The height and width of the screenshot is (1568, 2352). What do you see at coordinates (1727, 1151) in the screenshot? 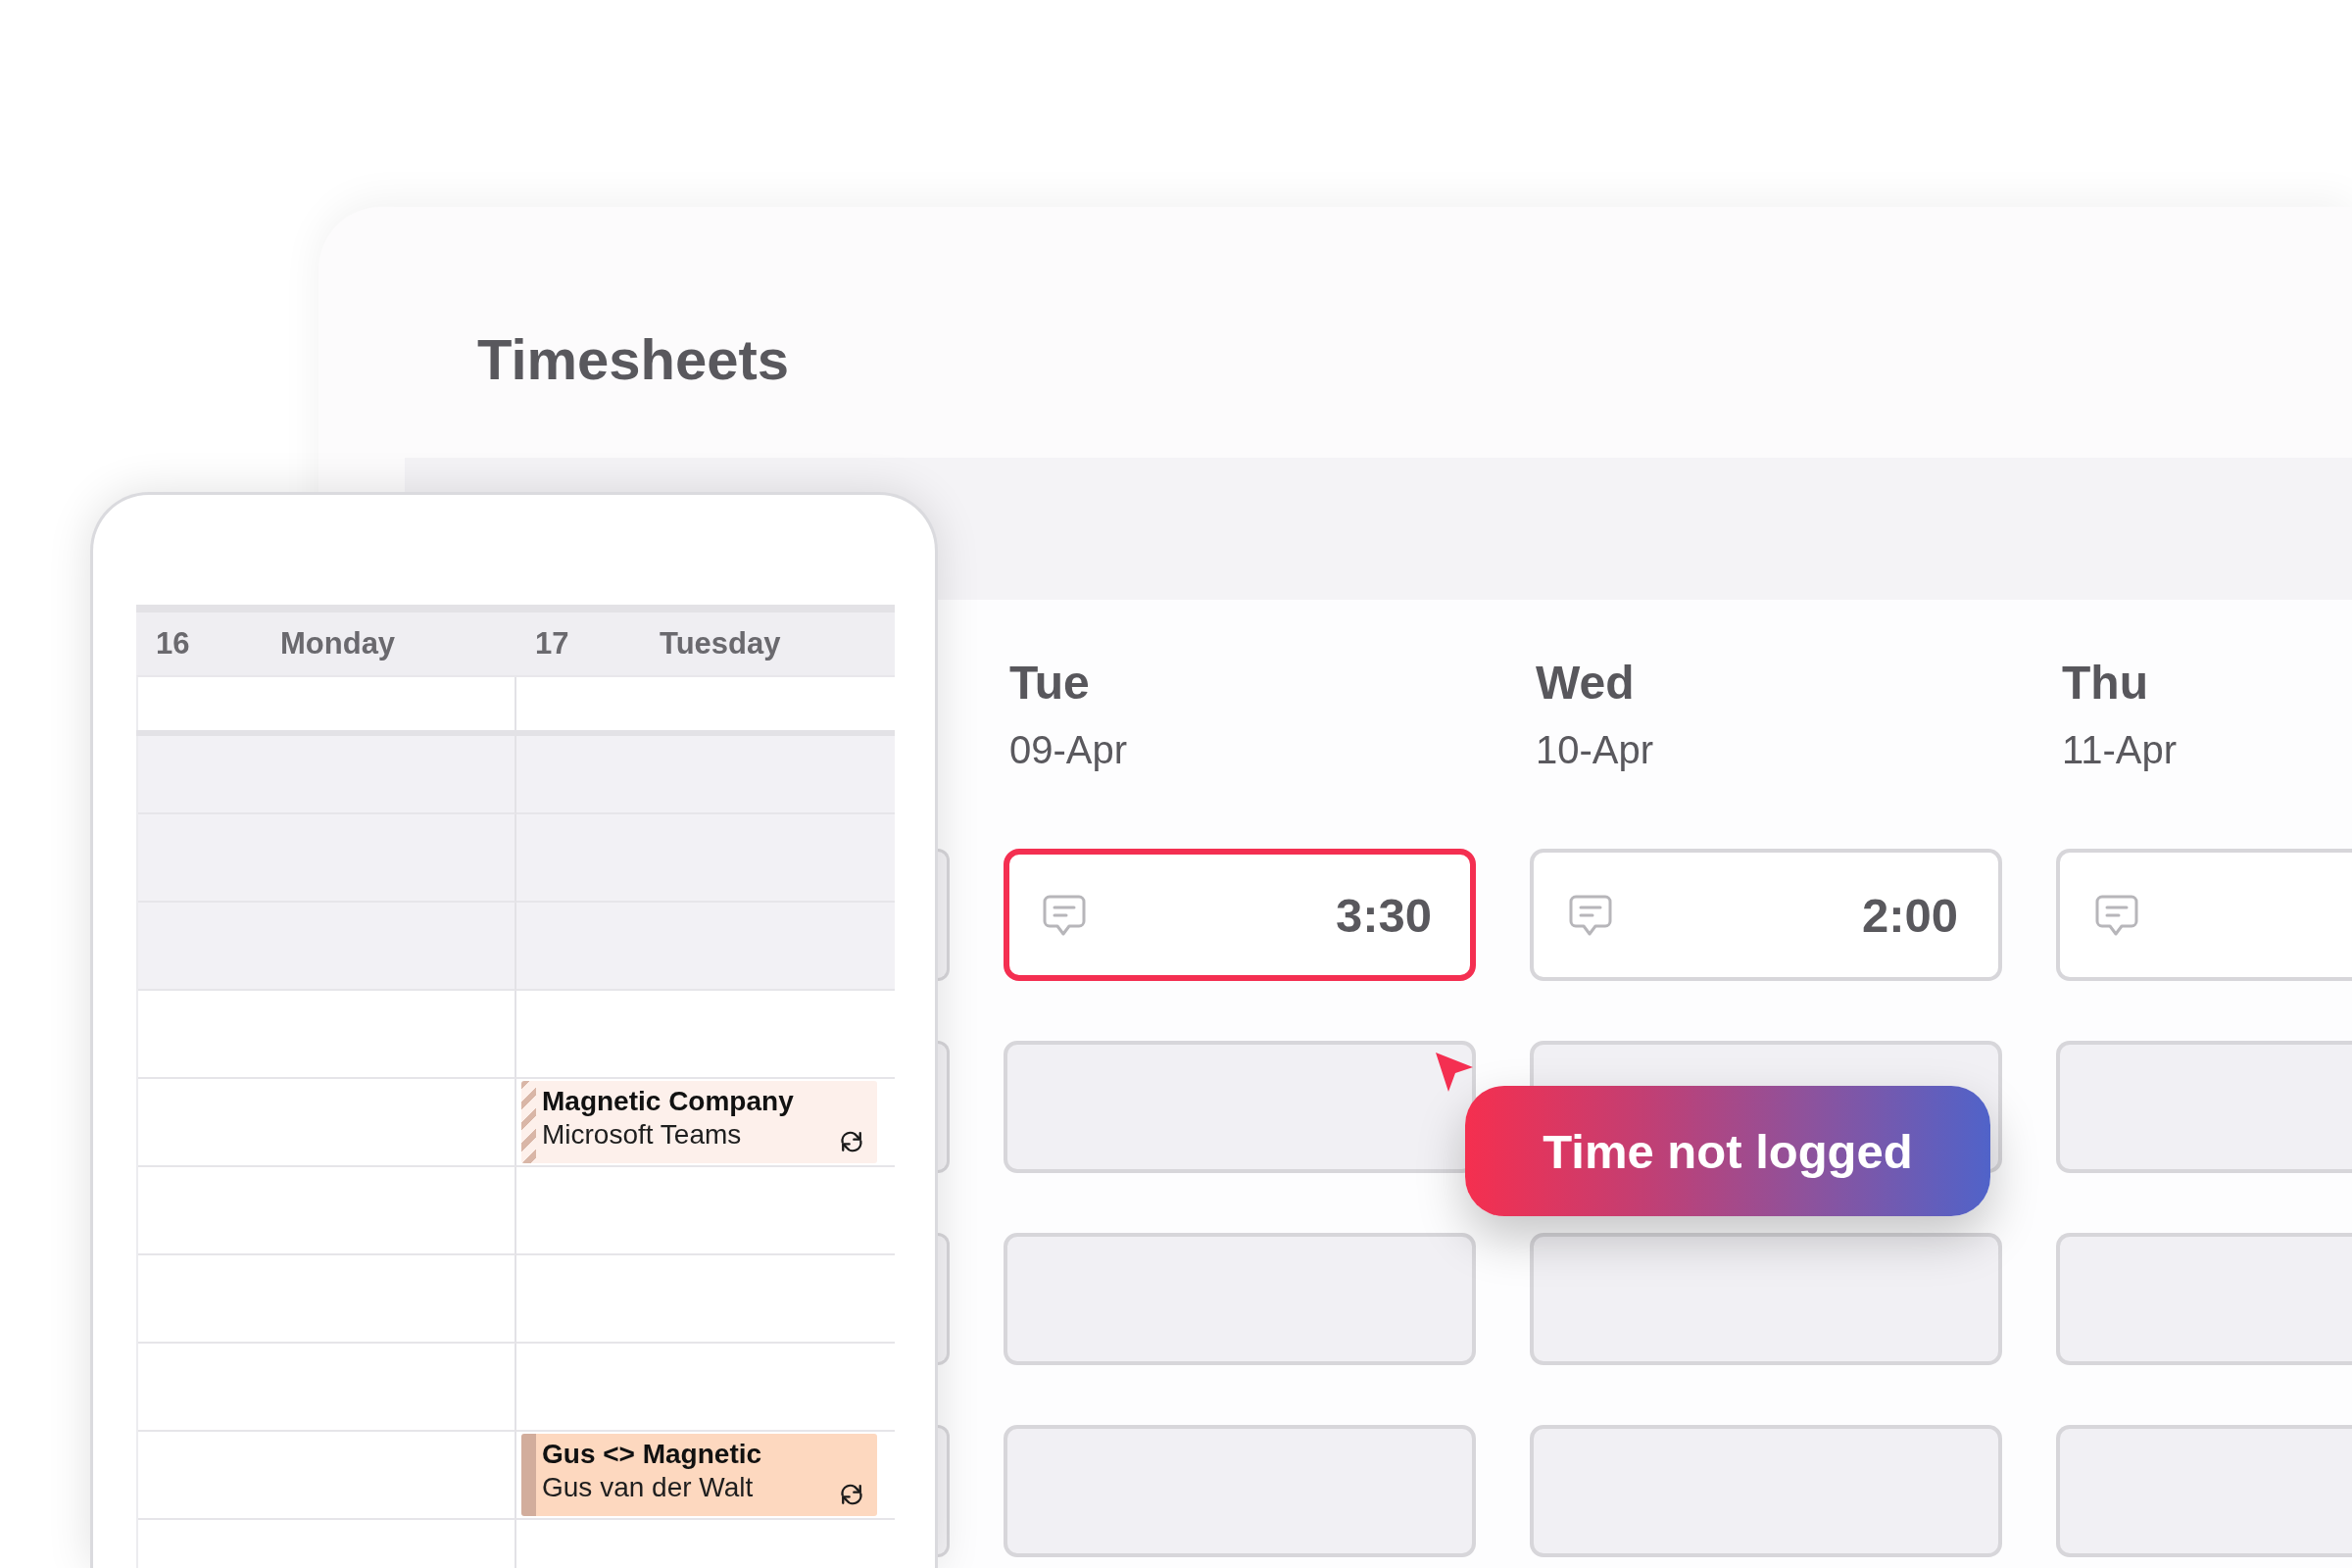
I see `tooltip: Time not logged` at bounding box center [1727, 1151].